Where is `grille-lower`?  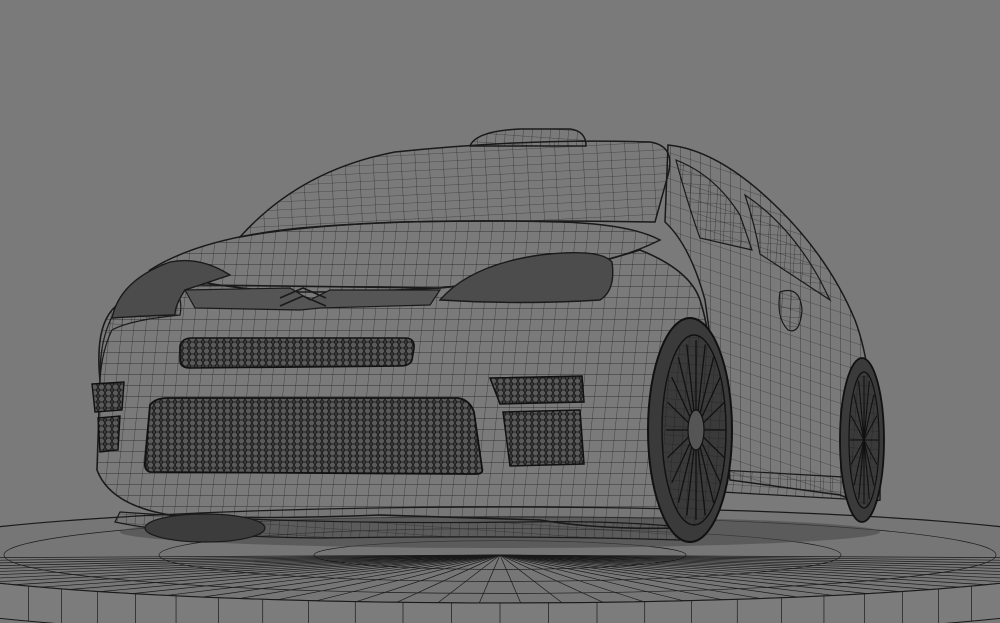 grille-lower is located at coordinates (313, 436).